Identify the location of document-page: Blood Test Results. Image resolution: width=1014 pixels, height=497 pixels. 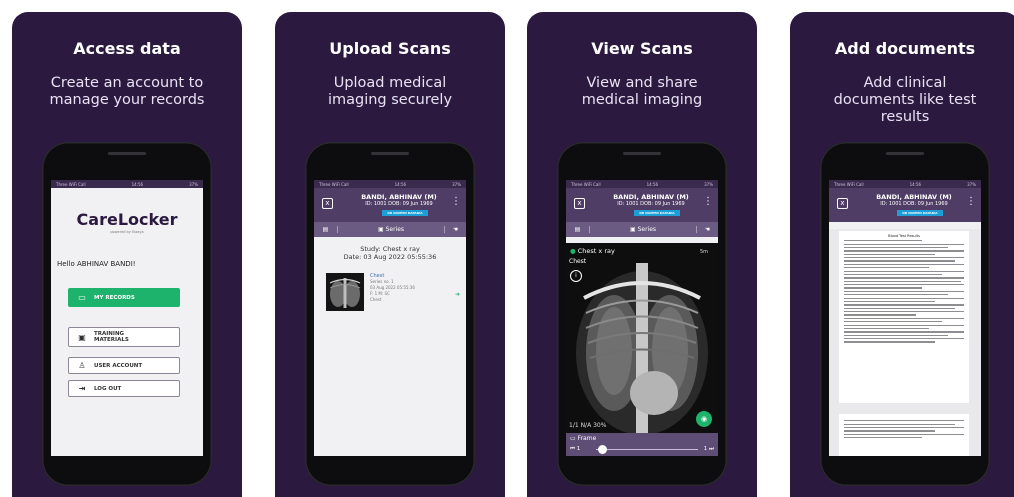
(904, 317).